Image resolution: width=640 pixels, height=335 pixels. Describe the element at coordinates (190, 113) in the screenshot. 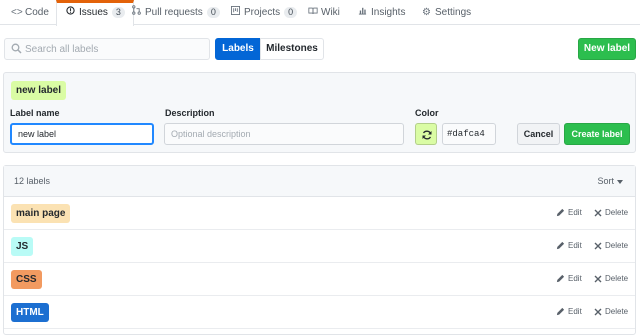

I see `description-heading: Description` at that location.